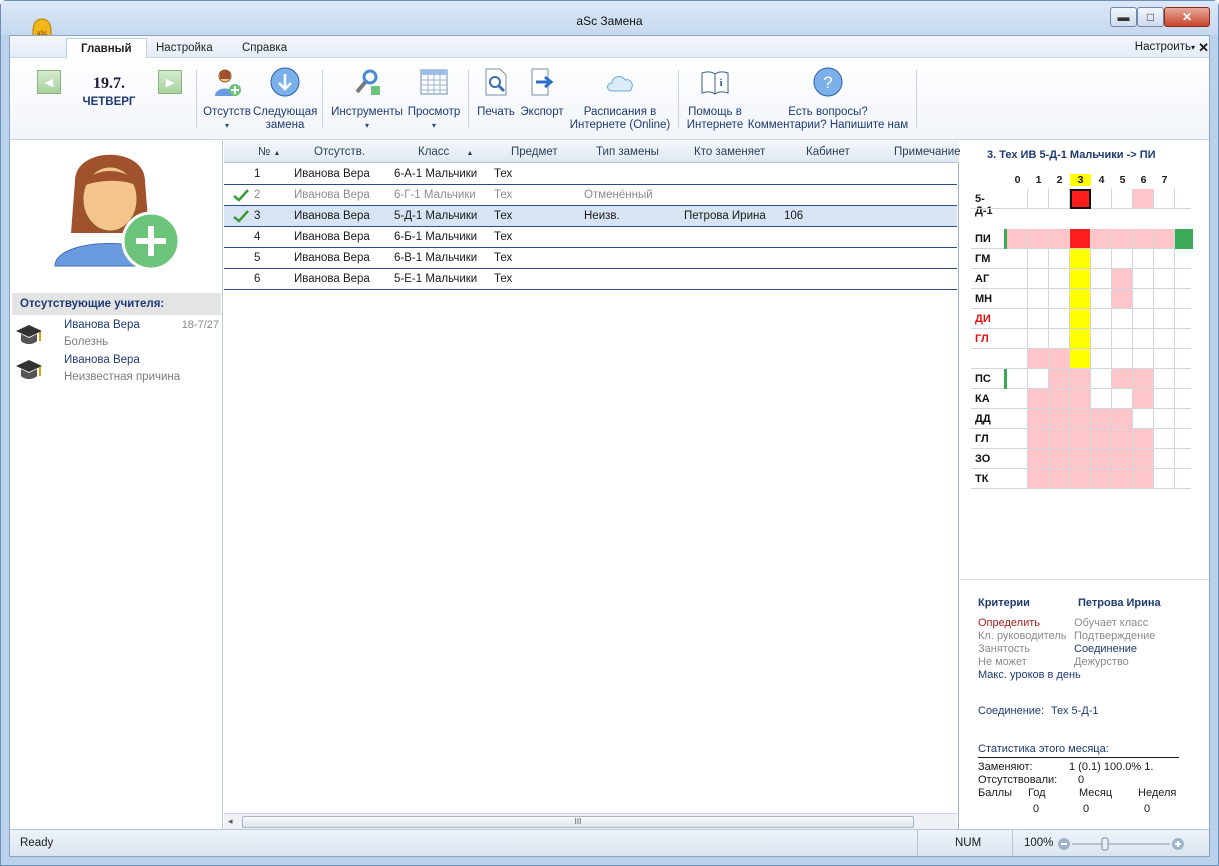 This screenshot has height=866, width=1219. I want to click on scroll-left-icon: ◂, so click(230, 821).